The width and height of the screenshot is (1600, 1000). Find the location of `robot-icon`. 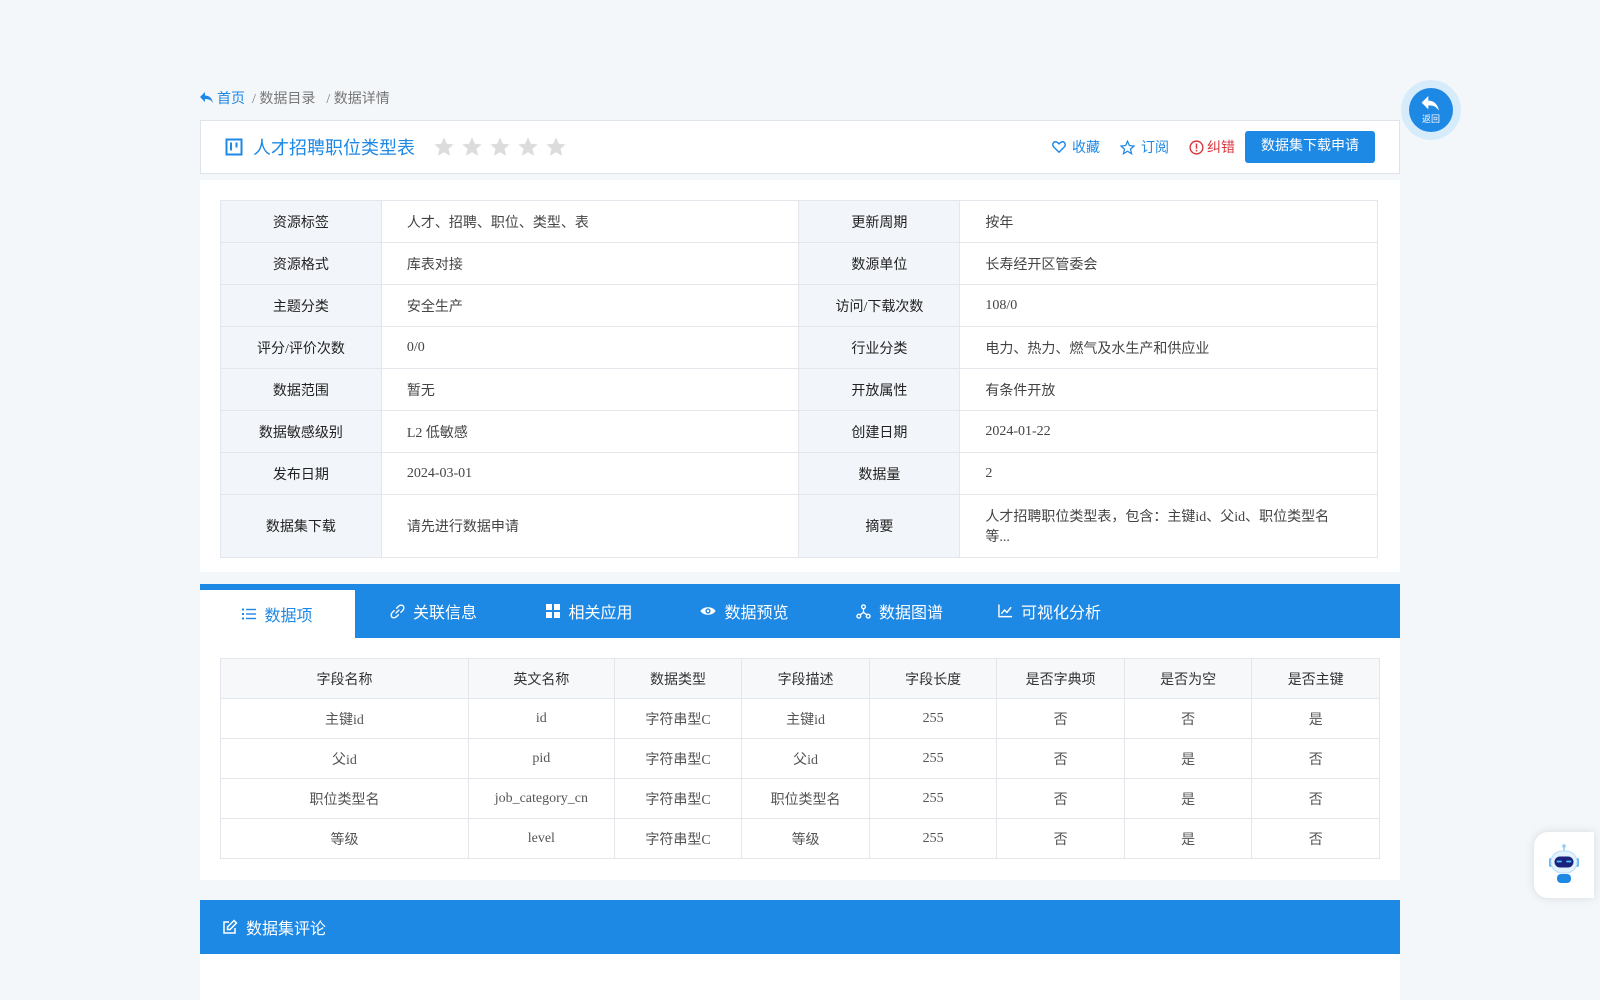

robot-icon is located at coordinates (1564, 863).